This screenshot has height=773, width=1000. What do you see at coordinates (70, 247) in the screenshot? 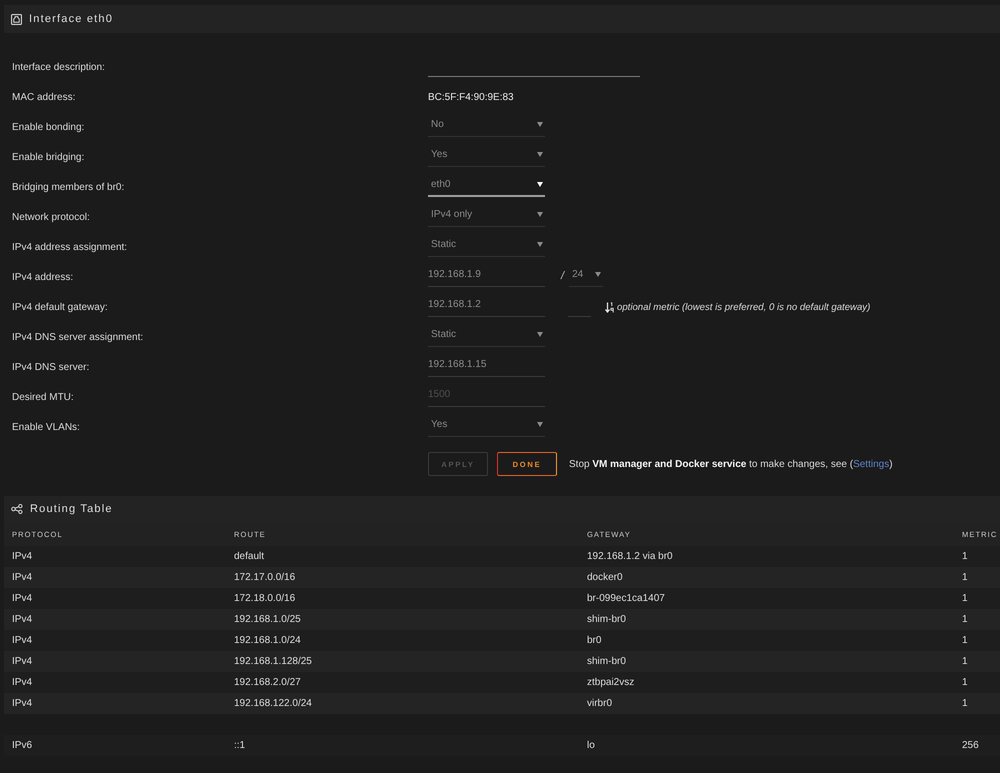
I see `field-label: IPv4 address assignment:` at bounding box center [70, 247].